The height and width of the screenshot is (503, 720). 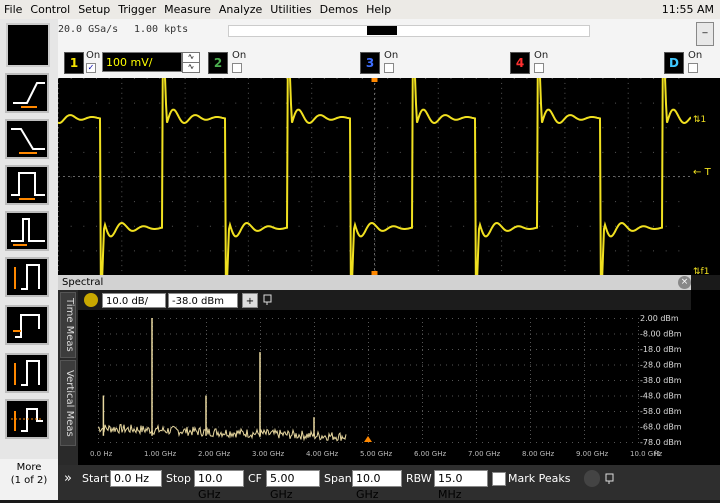 What do you see at coordinates (377, 485) in the screenshot?
I see `span-input: 10.0 GHz` at bounding box center [377, 485].